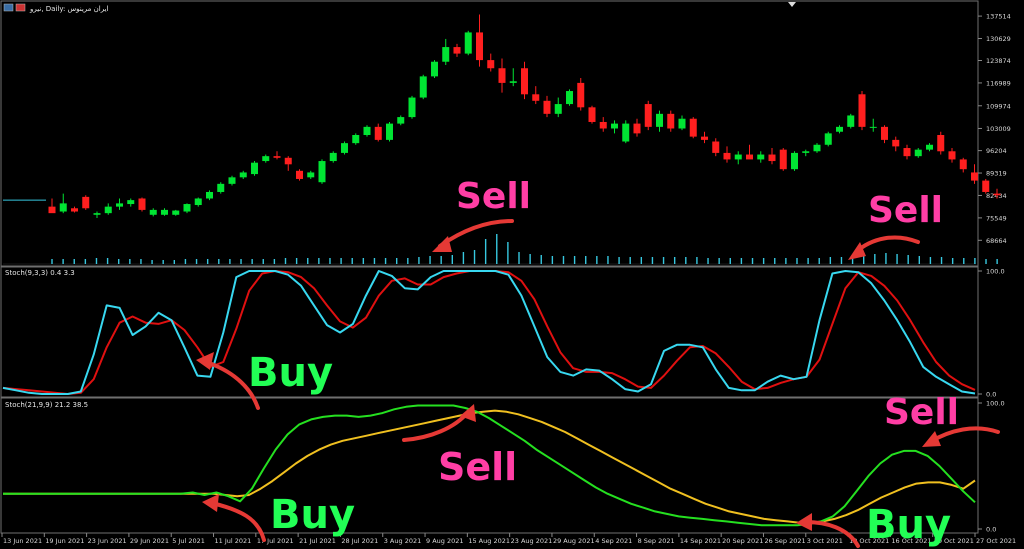 The image size is (1024, 549). I want to click on symbol-title: نیرو, Daily: ایران مرینوس, so click(69, 9).